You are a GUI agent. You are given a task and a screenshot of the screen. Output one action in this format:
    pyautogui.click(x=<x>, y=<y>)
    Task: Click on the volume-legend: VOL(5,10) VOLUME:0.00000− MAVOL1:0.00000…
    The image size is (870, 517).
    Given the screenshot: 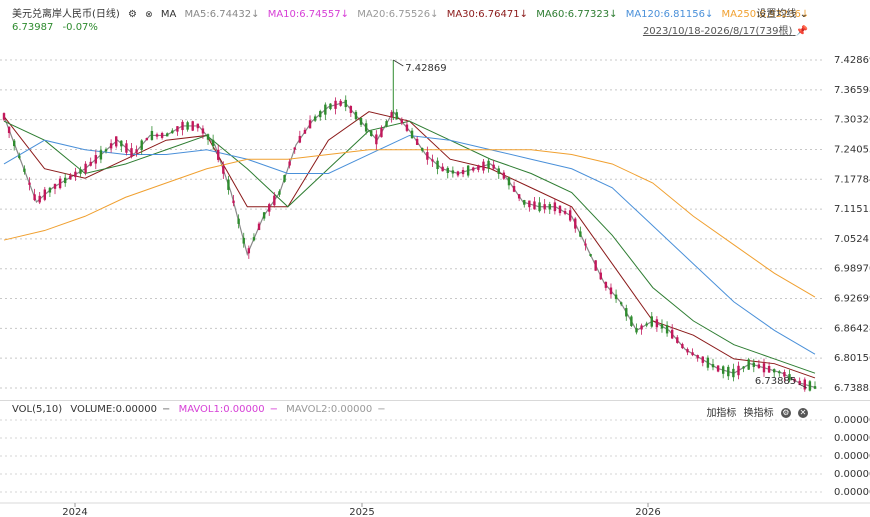 What is the action you would take?
    pyautogui.click(x=199, y=409)
    